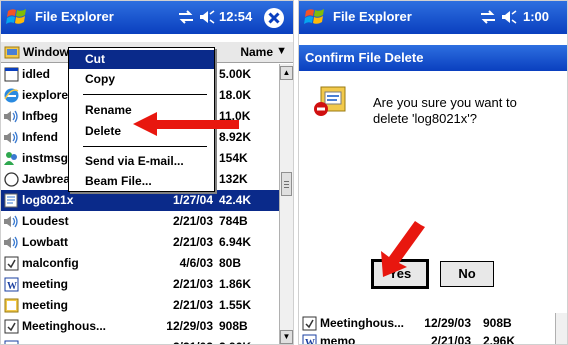 The image size is (568, 345). I want to click on scrollbar: ▲ ▼, so click(286, 204).